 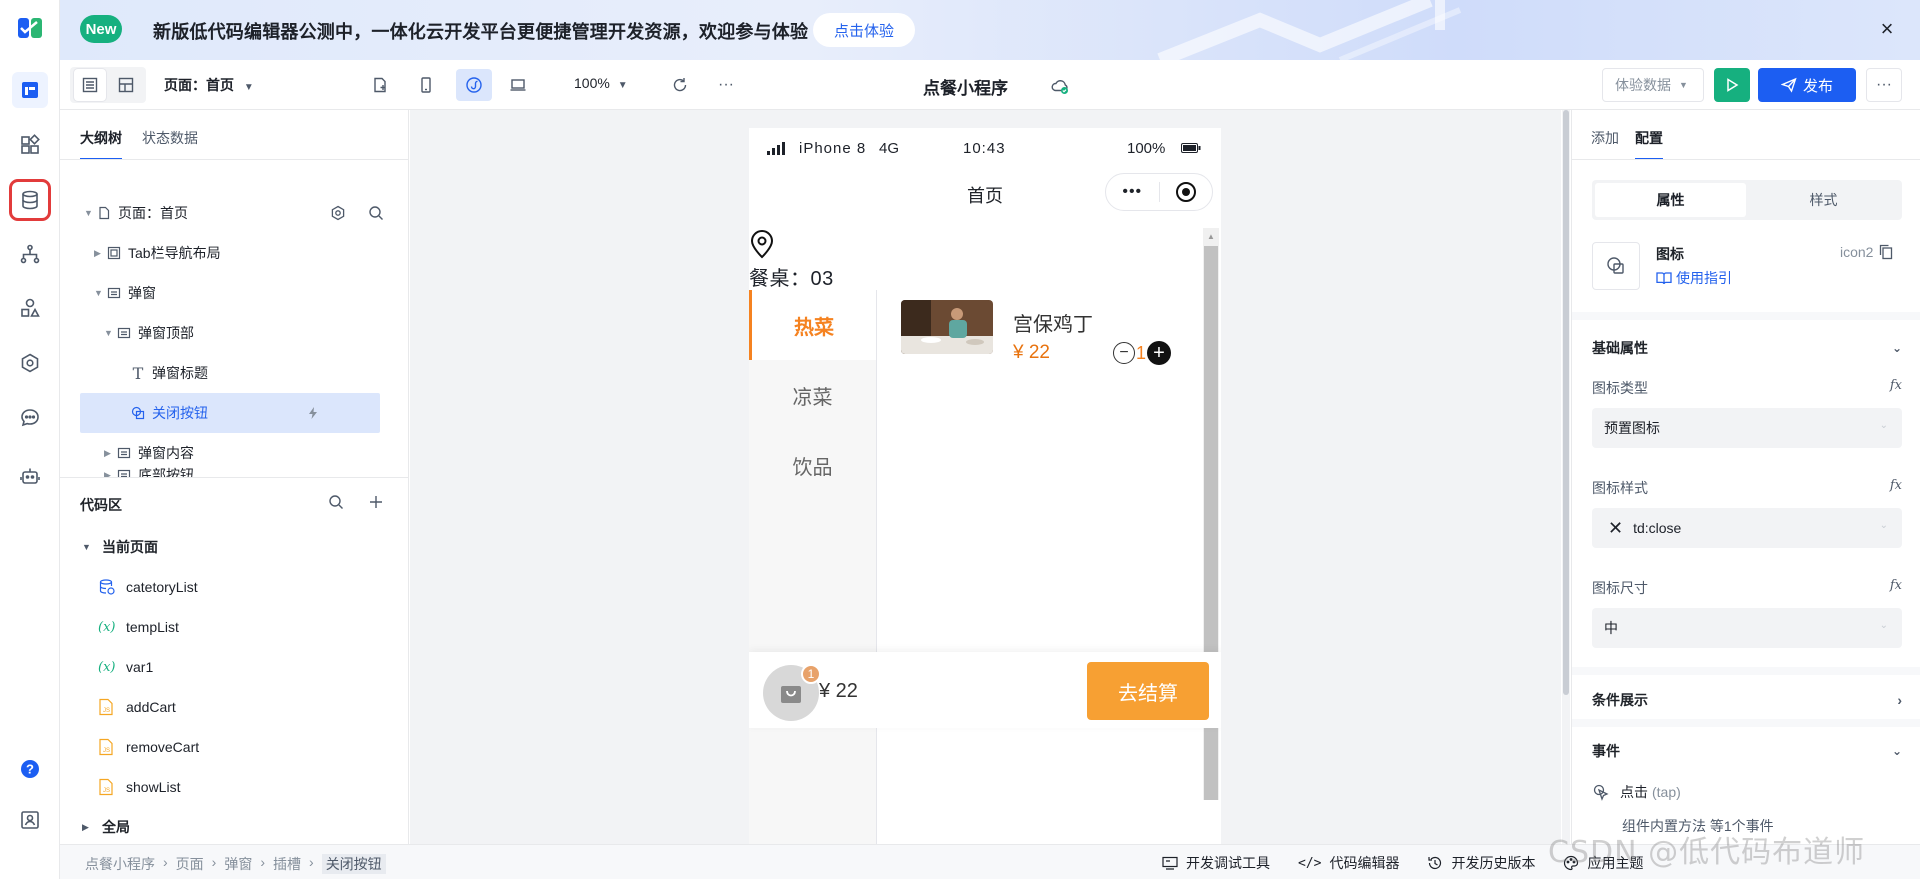 I want to click on mobile-device-icon, so click(x=426, y=85).